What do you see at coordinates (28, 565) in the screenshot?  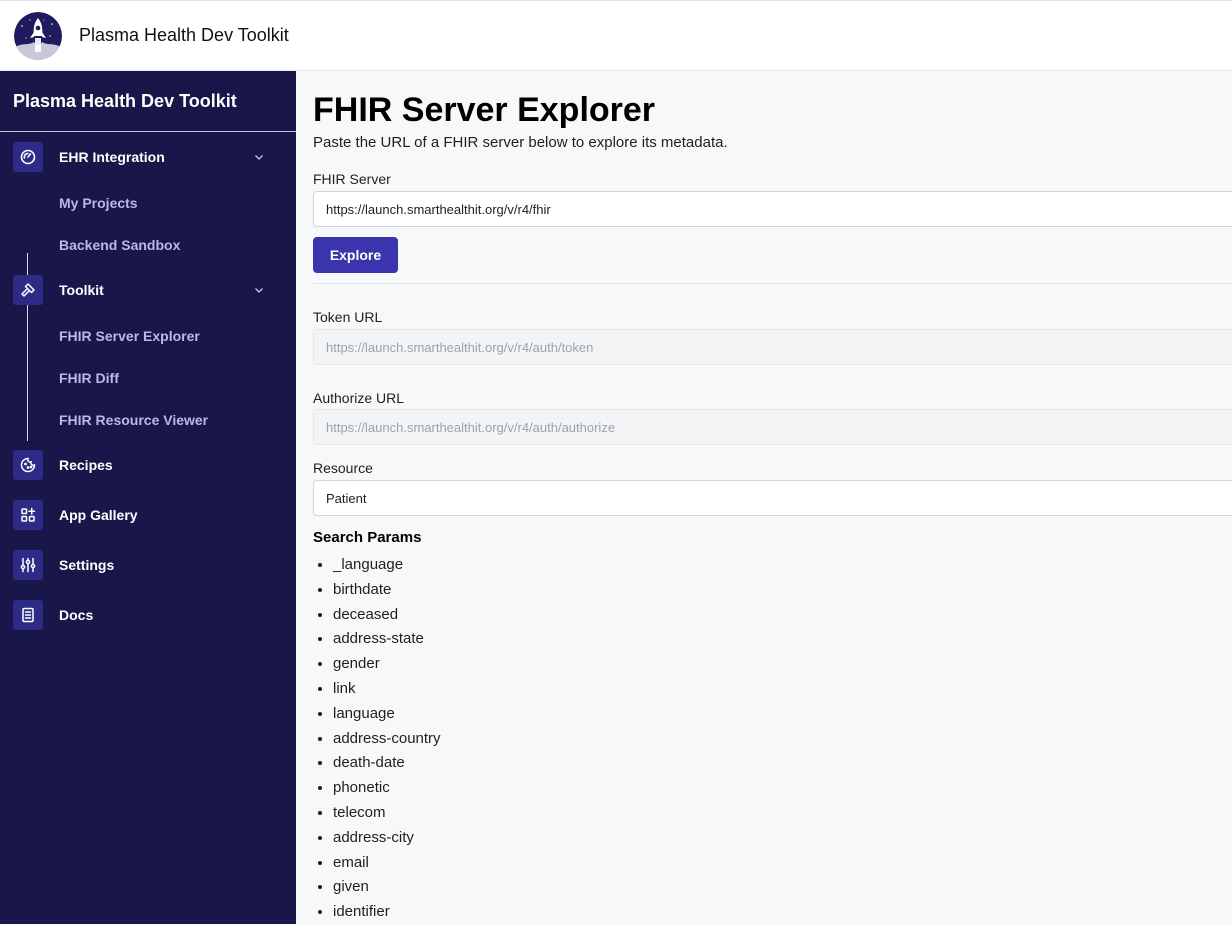 I see `sliders-icon` at bounding box center [28, 565].